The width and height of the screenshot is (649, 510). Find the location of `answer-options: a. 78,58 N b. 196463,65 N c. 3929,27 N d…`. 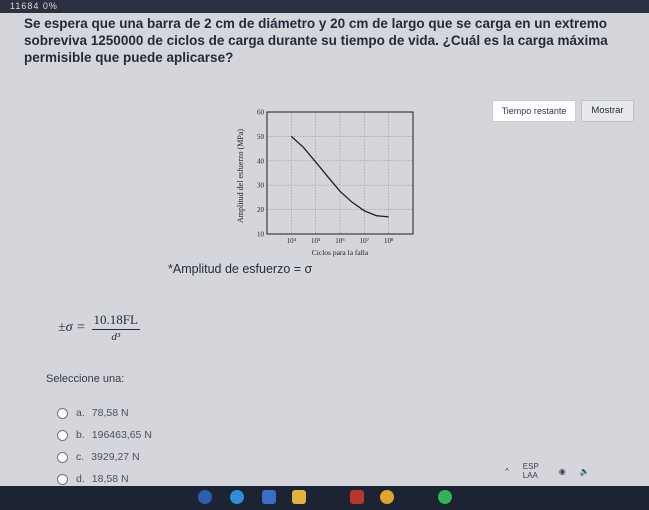

answer-options: a. 78,58 N b. 196463,65 N c. 3929,27 N d… is located at coordinates (104, 446).